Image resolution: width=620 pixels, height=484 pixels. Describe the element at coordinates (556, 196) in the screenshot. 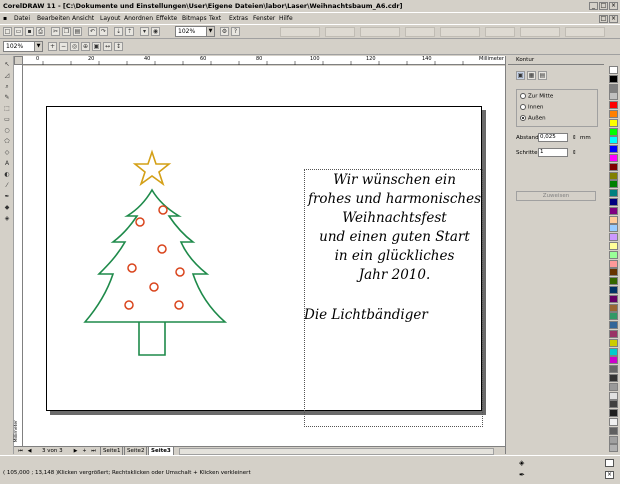

I see `apply-button: Zuweisen` at that location.